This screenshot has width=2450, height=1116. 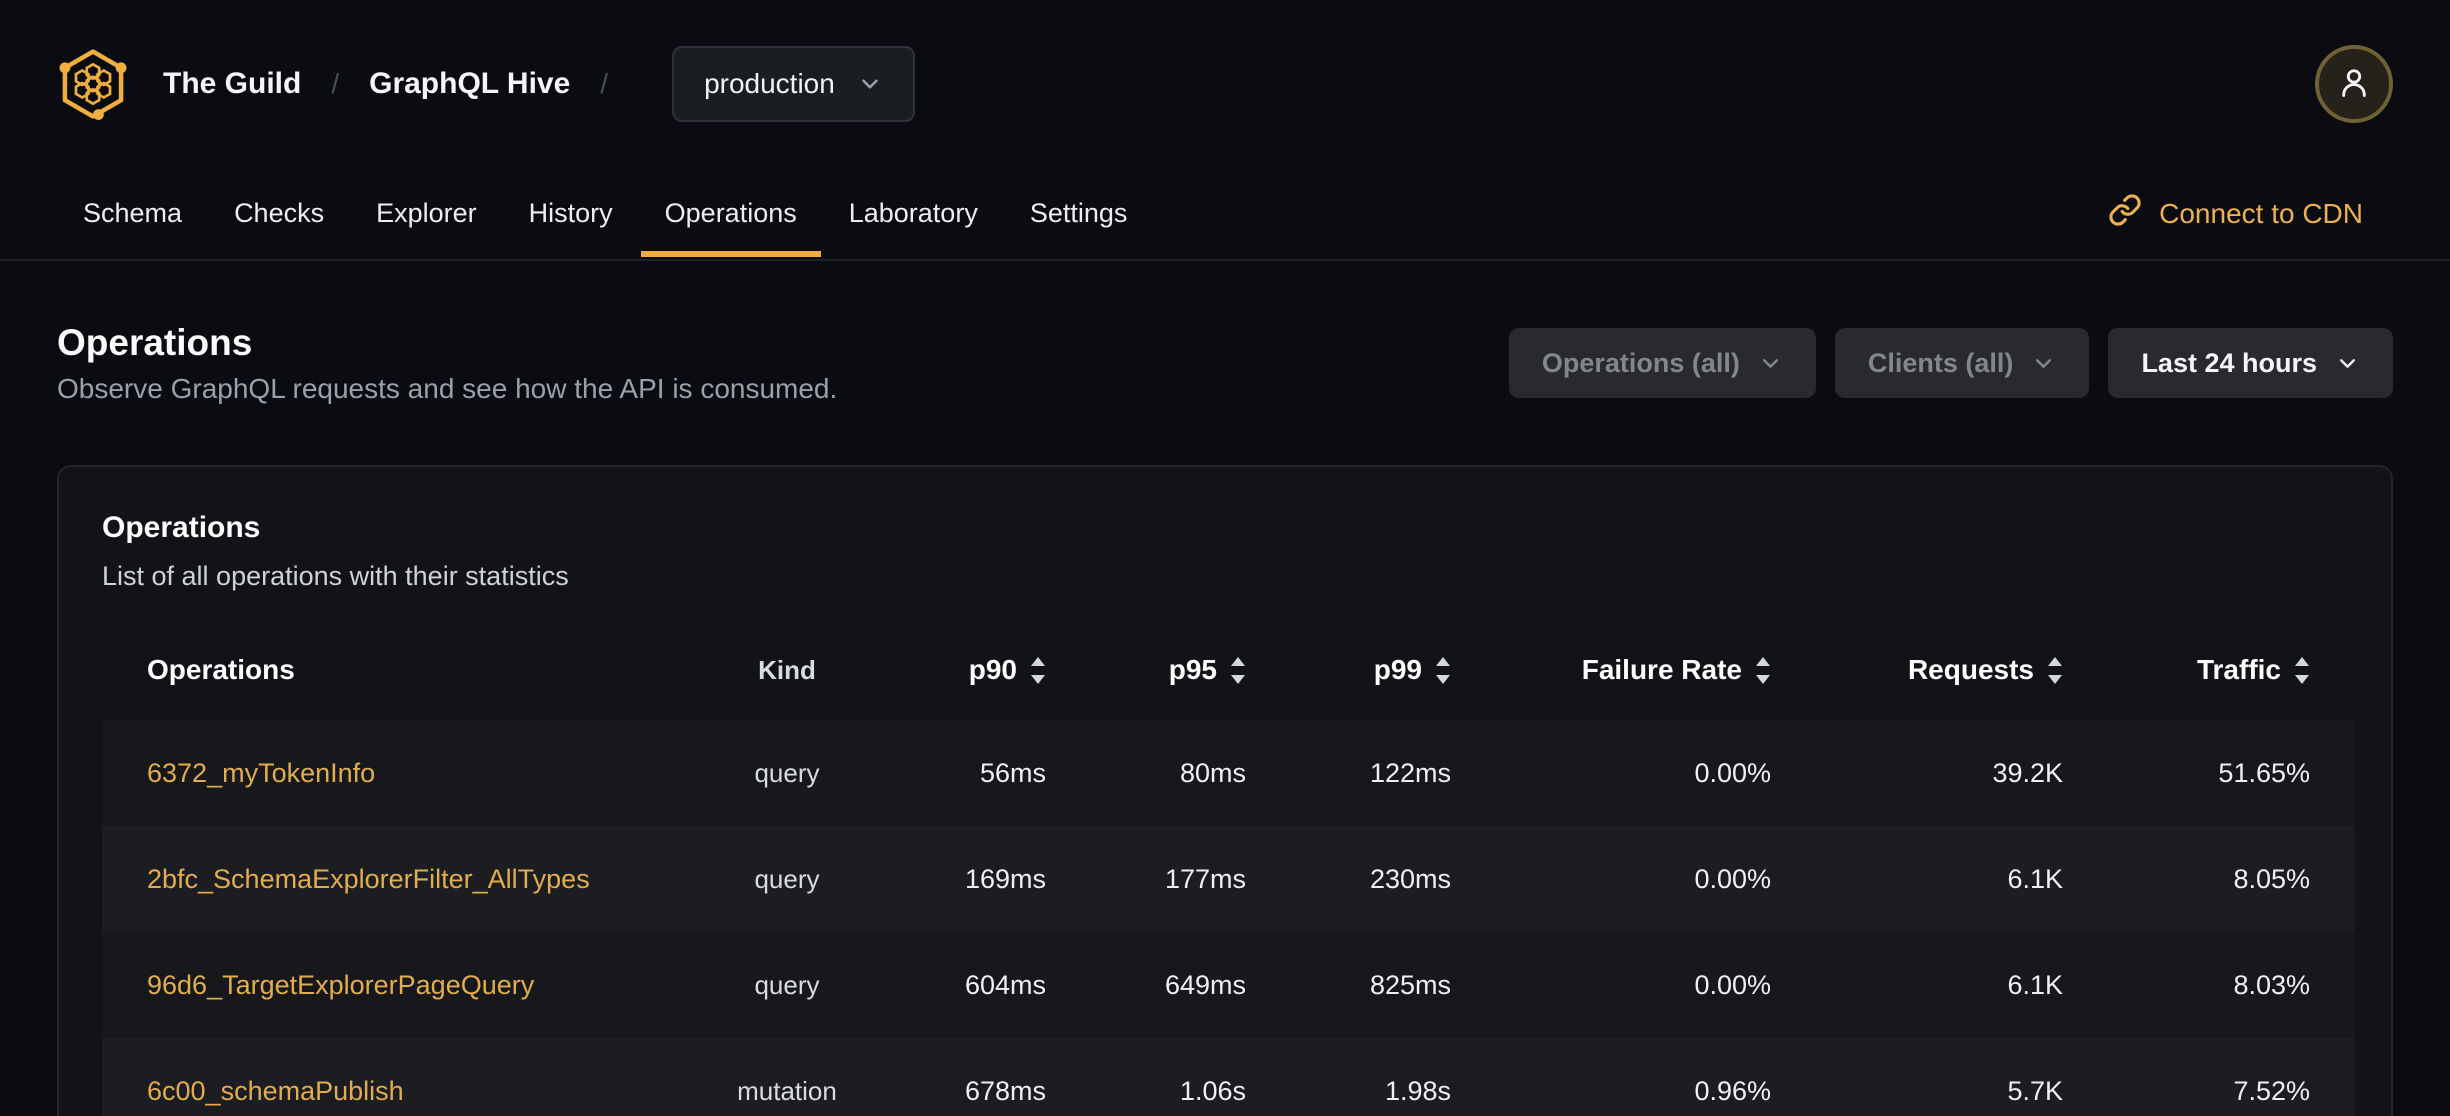 I want to click on nav-tab: Settings, so click(x=1079, y=213).